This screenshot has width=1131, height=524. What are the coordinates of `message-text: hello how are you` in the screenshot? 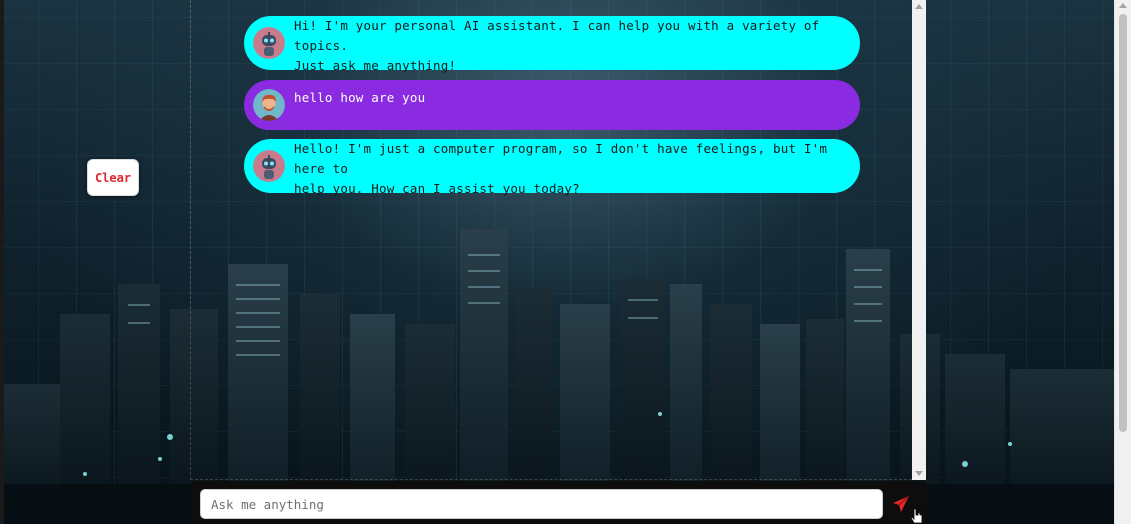 It's located at (360, 97).